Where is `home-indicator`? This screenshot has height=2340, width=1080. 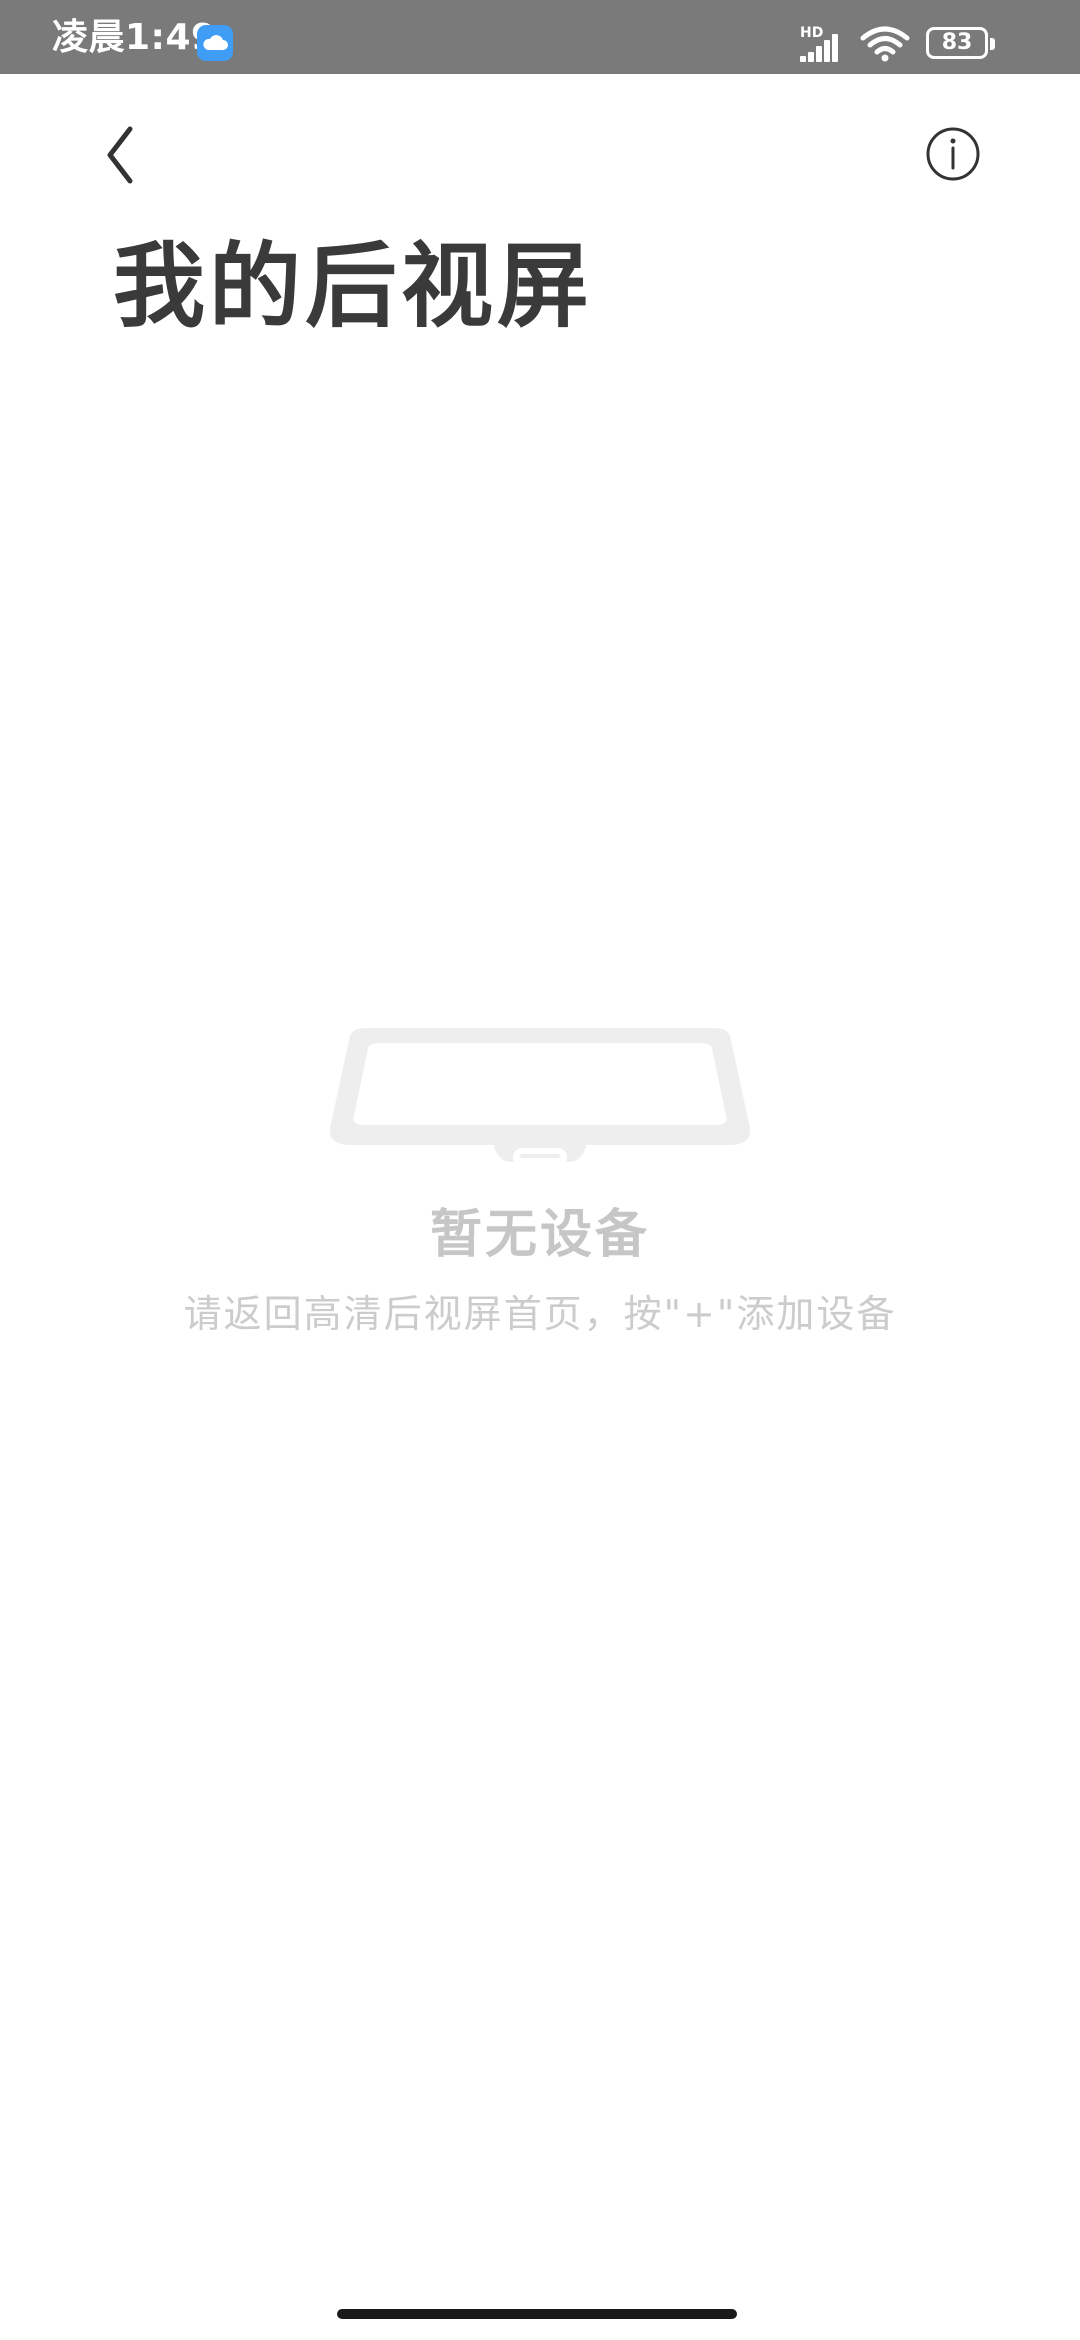 home-indicator is located at coordinates (537, 2314).